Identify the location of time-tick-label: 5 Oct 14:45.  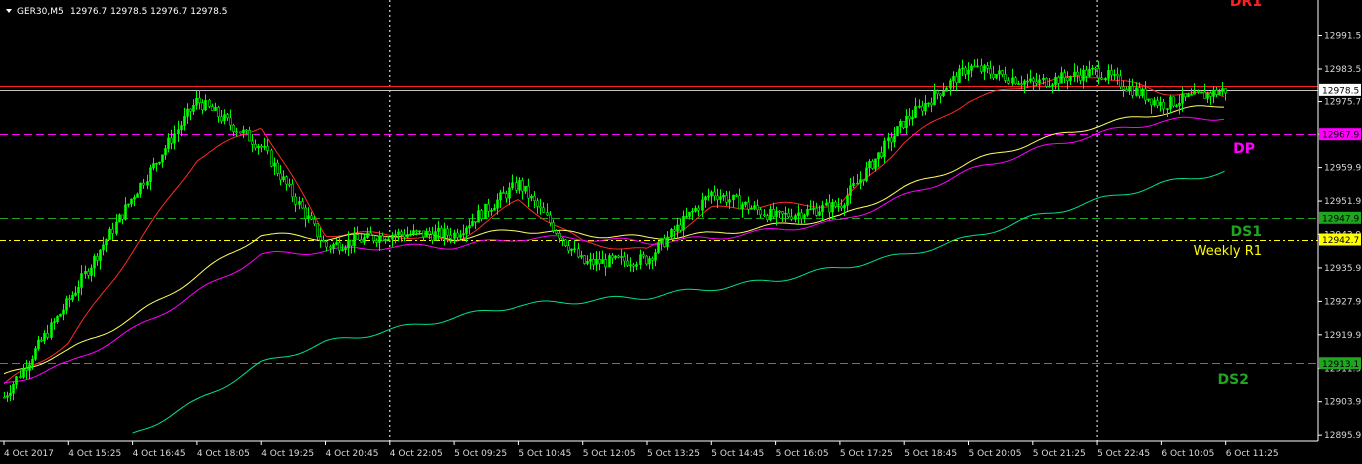
(737, 454).